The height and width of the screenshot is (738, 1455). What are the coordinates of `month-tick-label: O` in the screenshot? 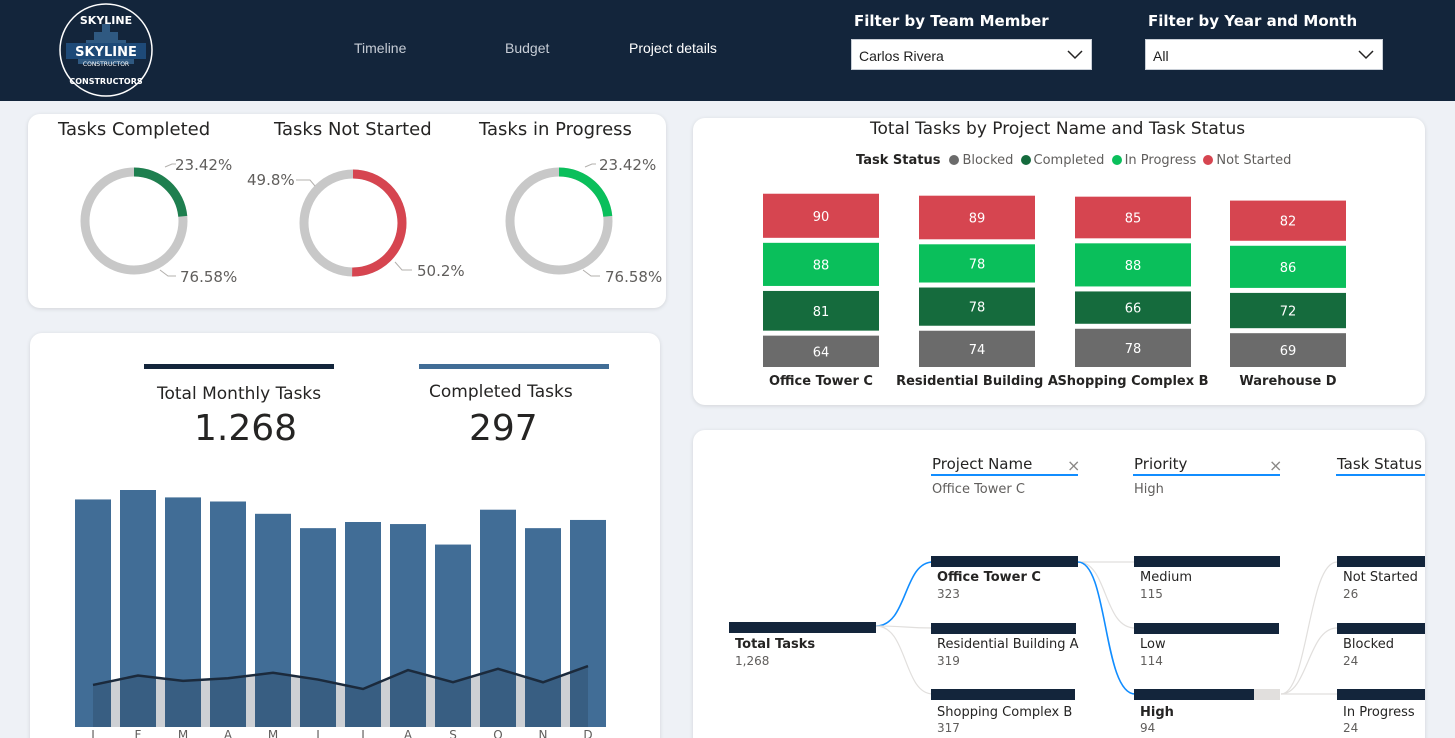 It's located at (497, 733).